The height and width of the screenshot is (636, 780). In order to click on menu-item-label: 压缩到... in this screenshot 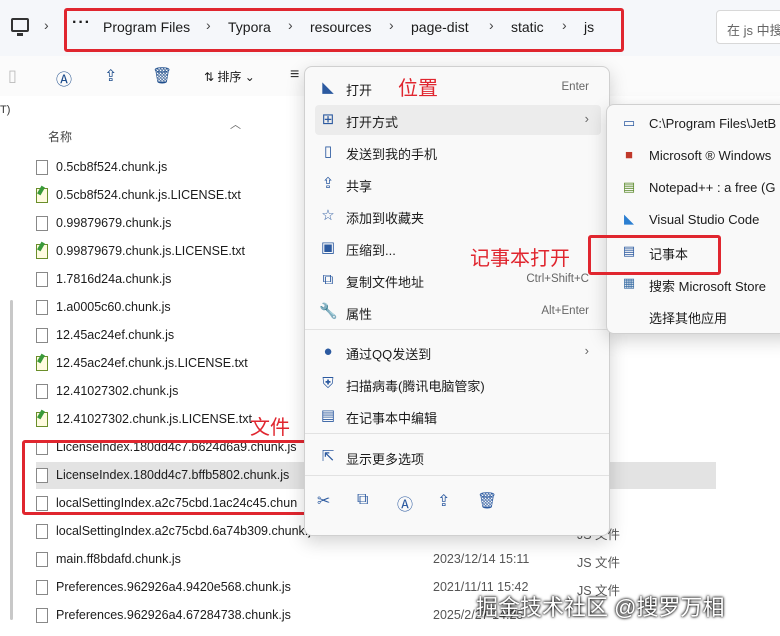, I will do `click(371, 250)`.